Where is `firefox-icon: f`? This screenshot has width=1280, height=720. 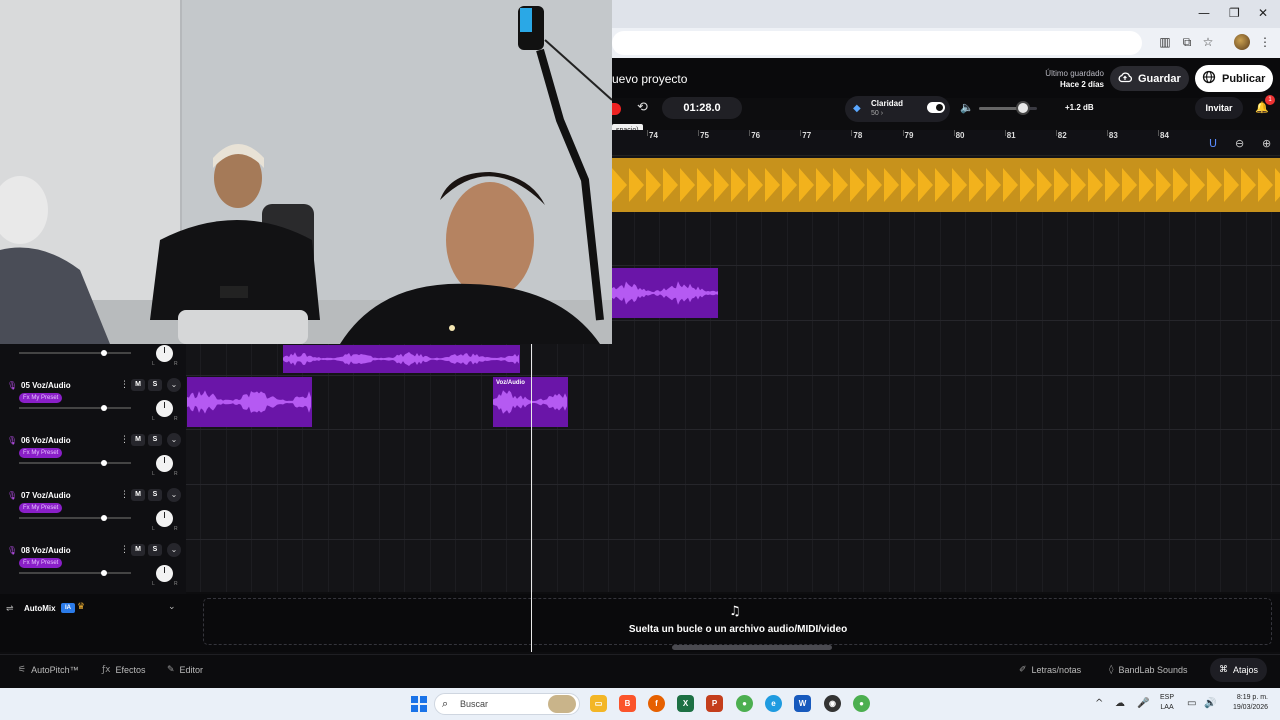
firefox-icon: f is located at coordinates (656, 703).